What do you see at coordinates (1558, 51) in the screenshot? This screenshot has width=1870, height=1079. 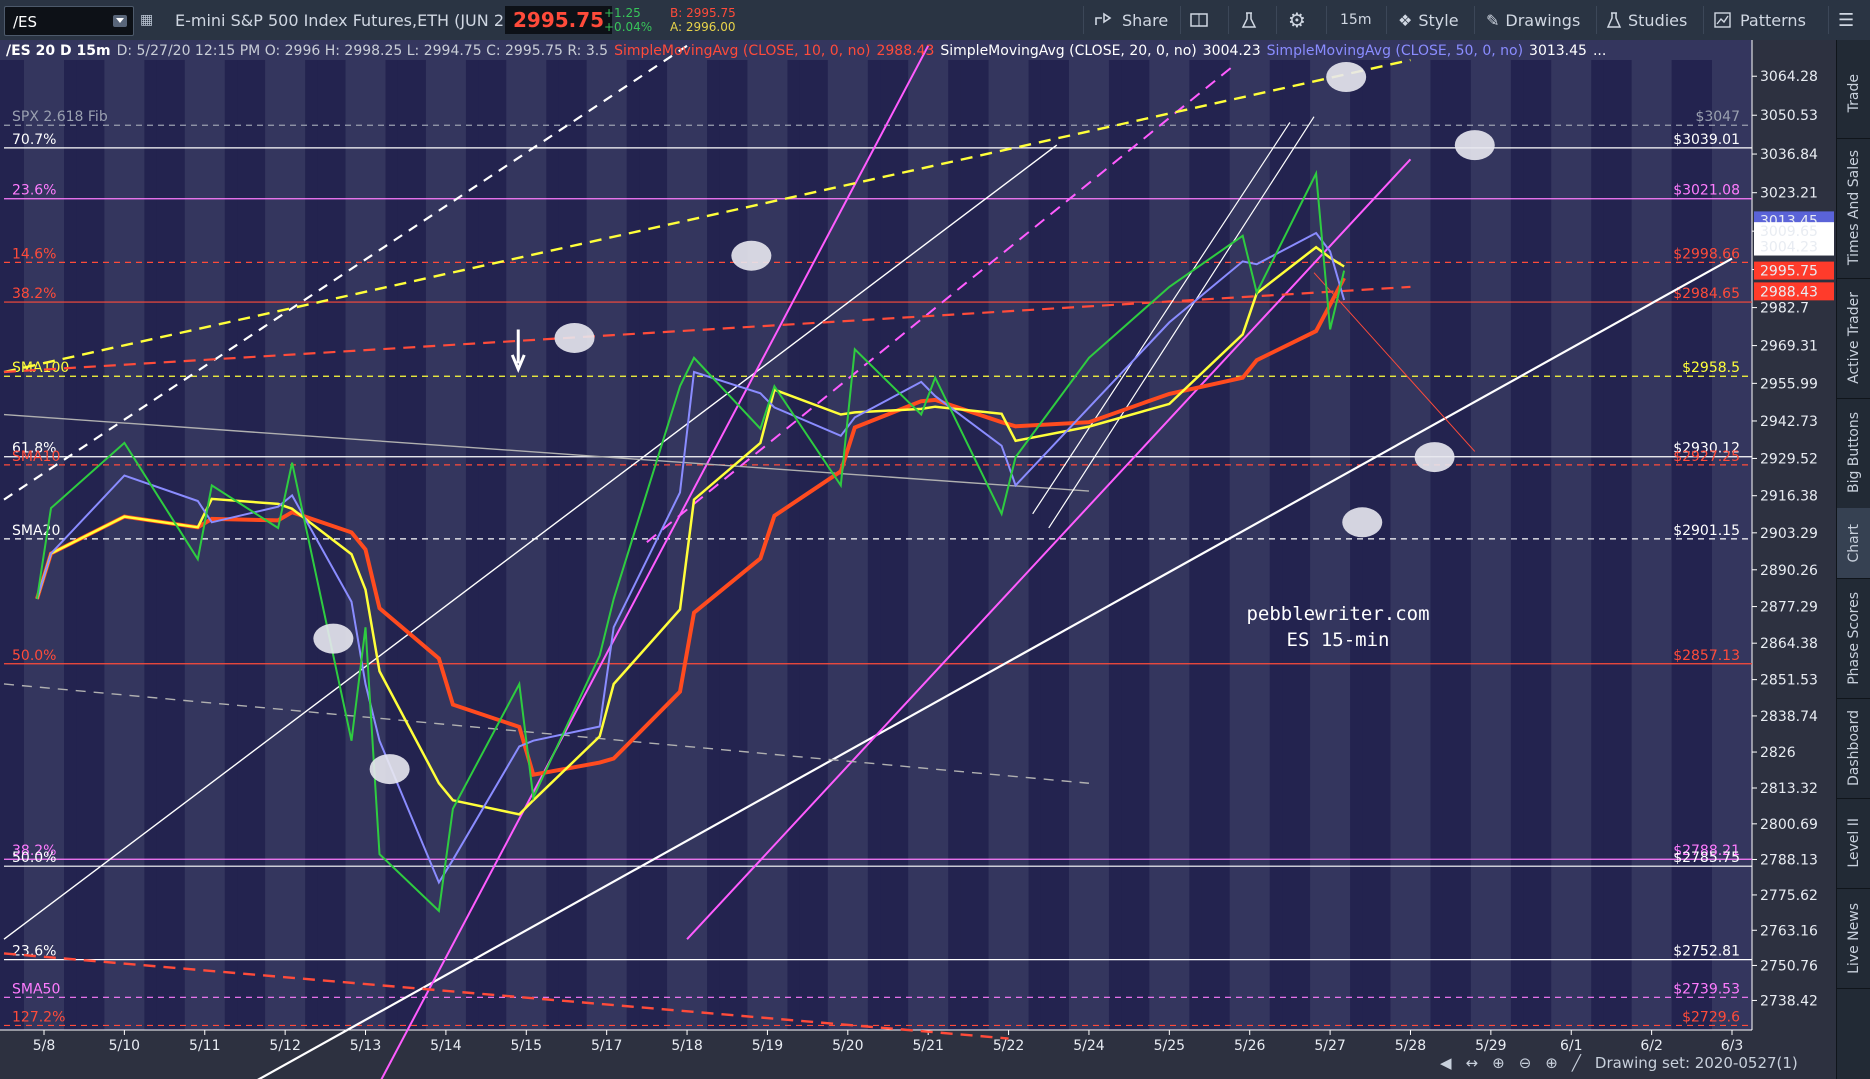 I see `legend-sma50-value: 3013.45` at bounding box center [1558, 51].